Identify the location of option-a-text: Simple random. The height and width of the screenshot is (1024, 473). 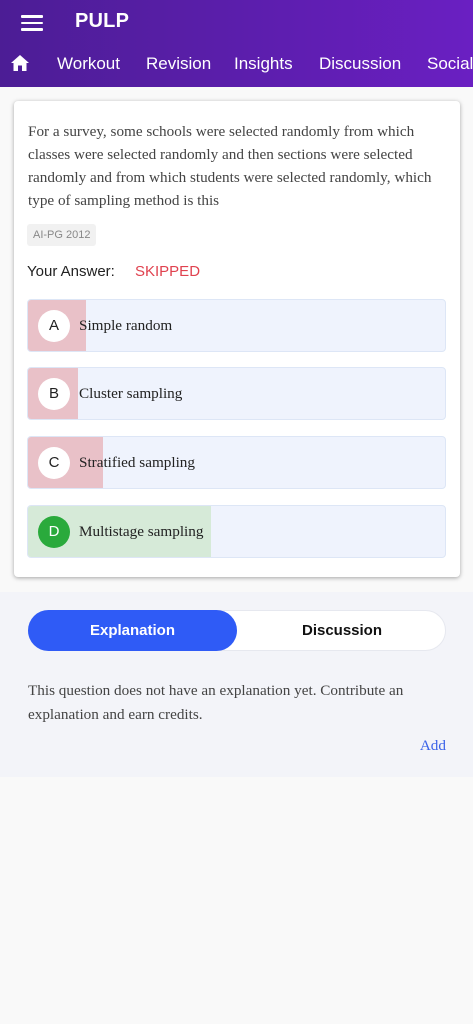
(126, 325).